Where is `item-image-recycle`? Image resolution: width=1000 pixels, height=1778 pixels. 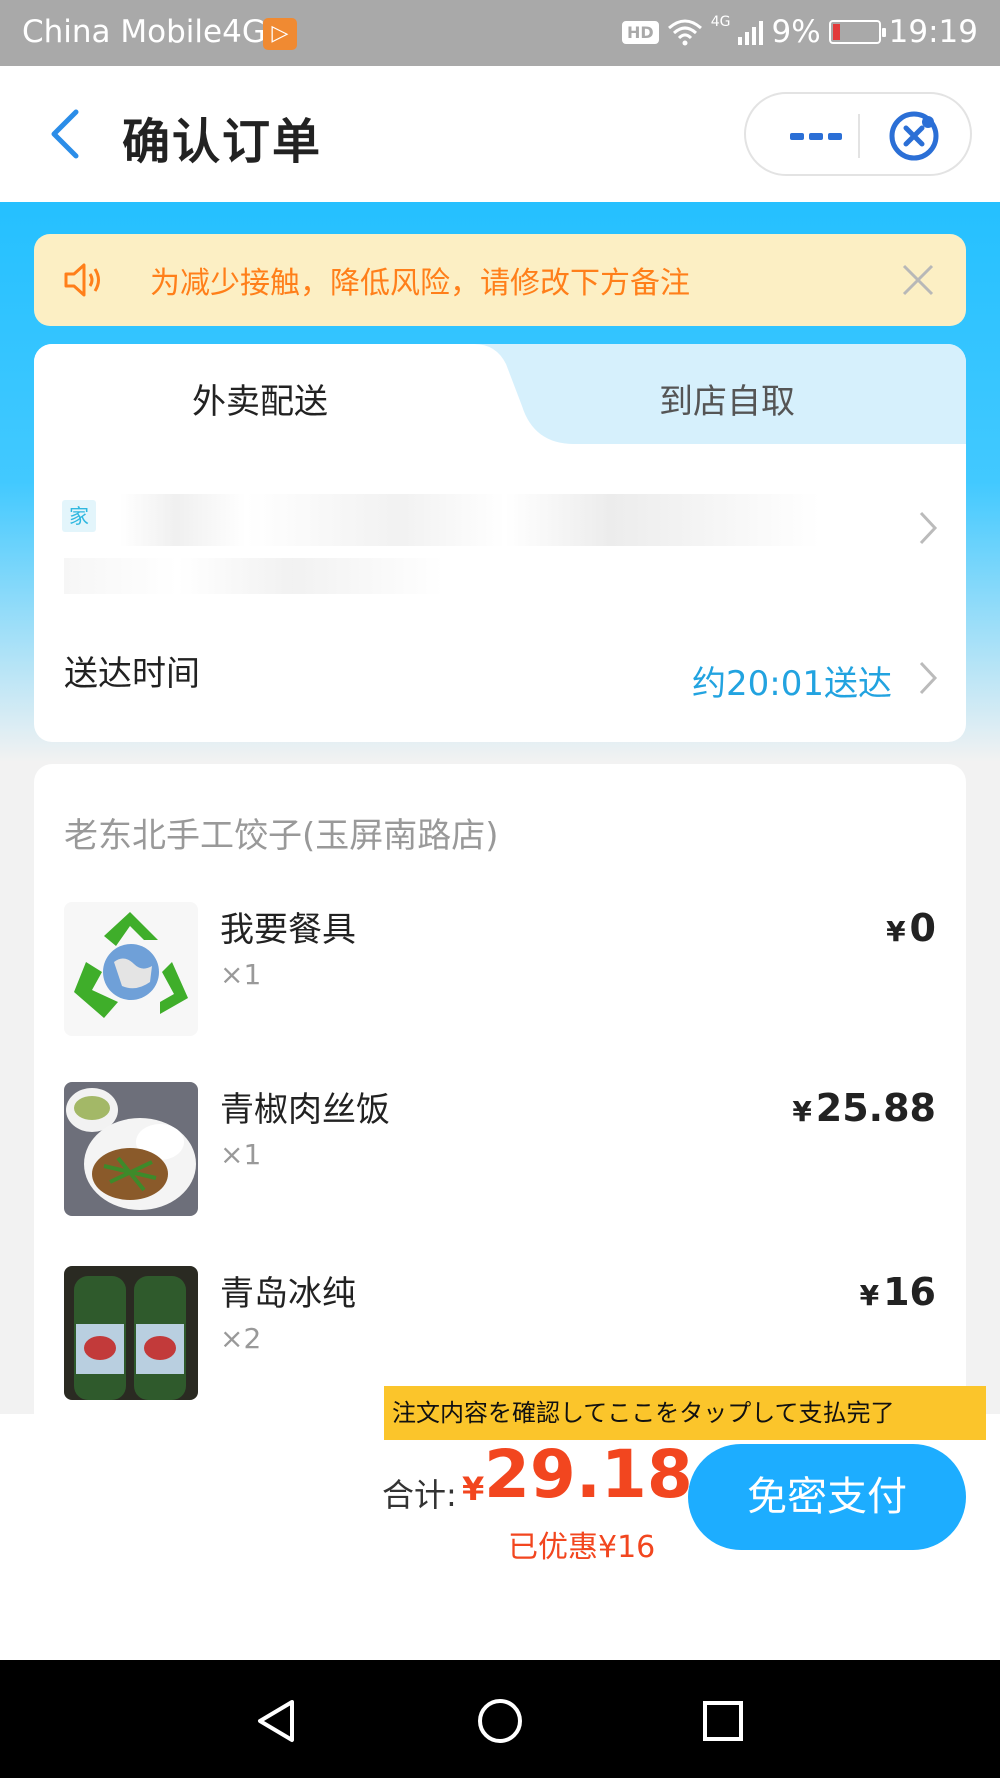 item-image-recycle is located at coordinates (131, 969).